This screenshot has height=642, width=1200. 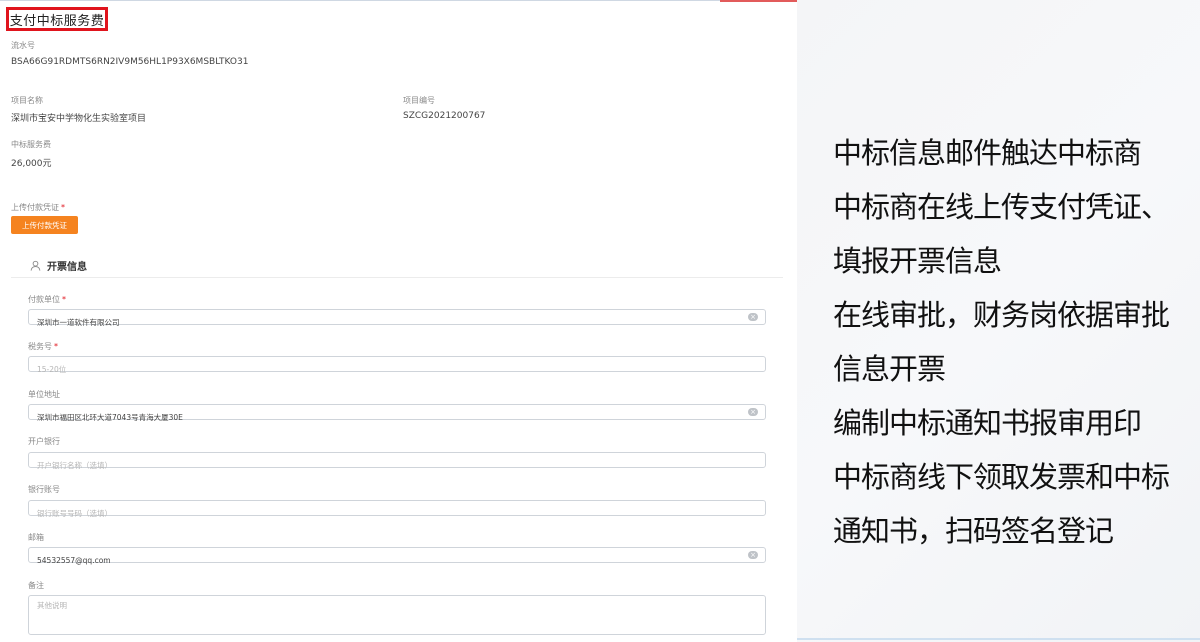 What do you see at coordinates (44, 441) in the screenshot?
I see `bank-label: 开户银行` at bounding box center [44, 441].